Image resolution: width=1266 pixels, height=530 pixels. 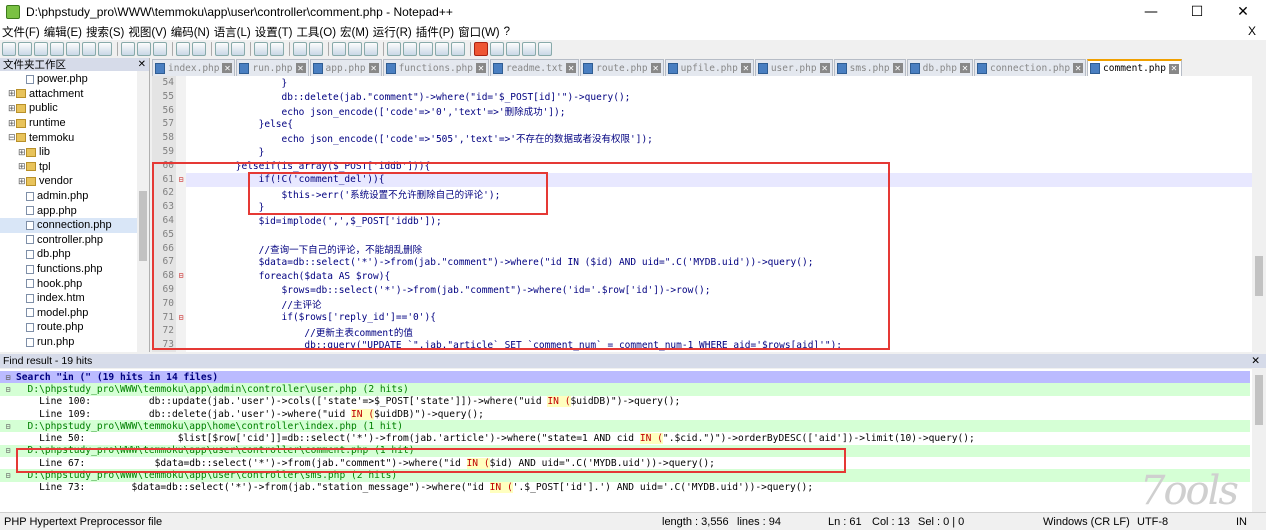 I want to click on indent-guide-icon, so click(x=371, y=49).